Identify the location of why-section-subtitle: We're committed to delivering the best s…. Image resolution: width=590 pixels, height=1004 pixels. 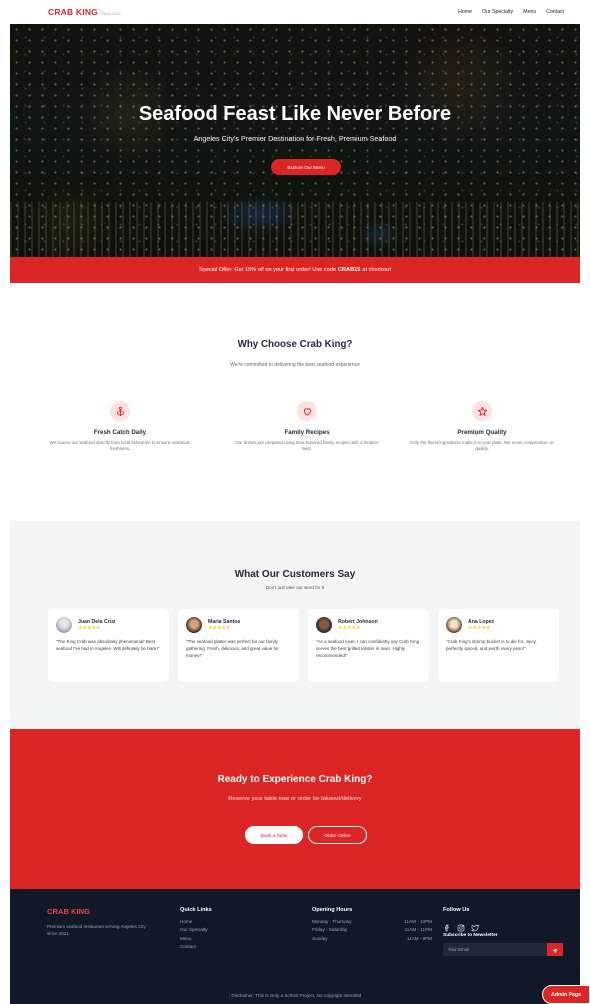
(295, 365).